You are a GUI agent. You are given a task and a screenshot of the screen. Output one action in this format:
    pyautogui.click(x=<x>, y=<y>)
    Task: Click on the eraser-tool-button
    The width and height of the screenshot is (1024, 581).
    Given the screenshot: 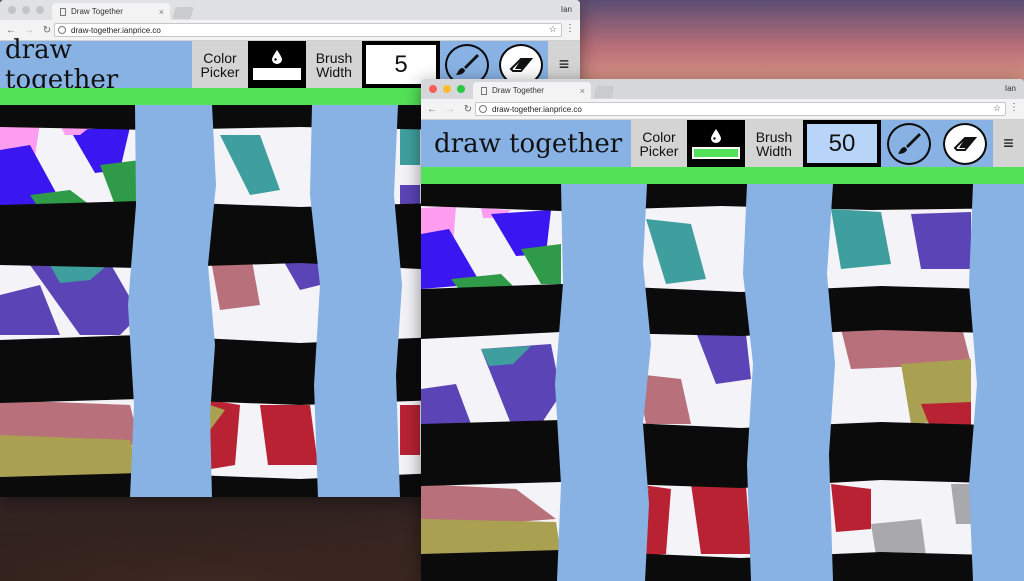 What is the action you would take?
    pyautogui.click(x=965, y=143)
    